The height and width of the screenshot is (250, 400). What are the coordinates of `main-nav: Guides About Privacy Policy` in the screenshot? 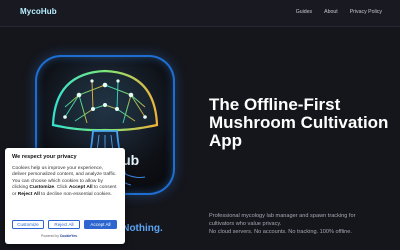 It's located at (339, 12).